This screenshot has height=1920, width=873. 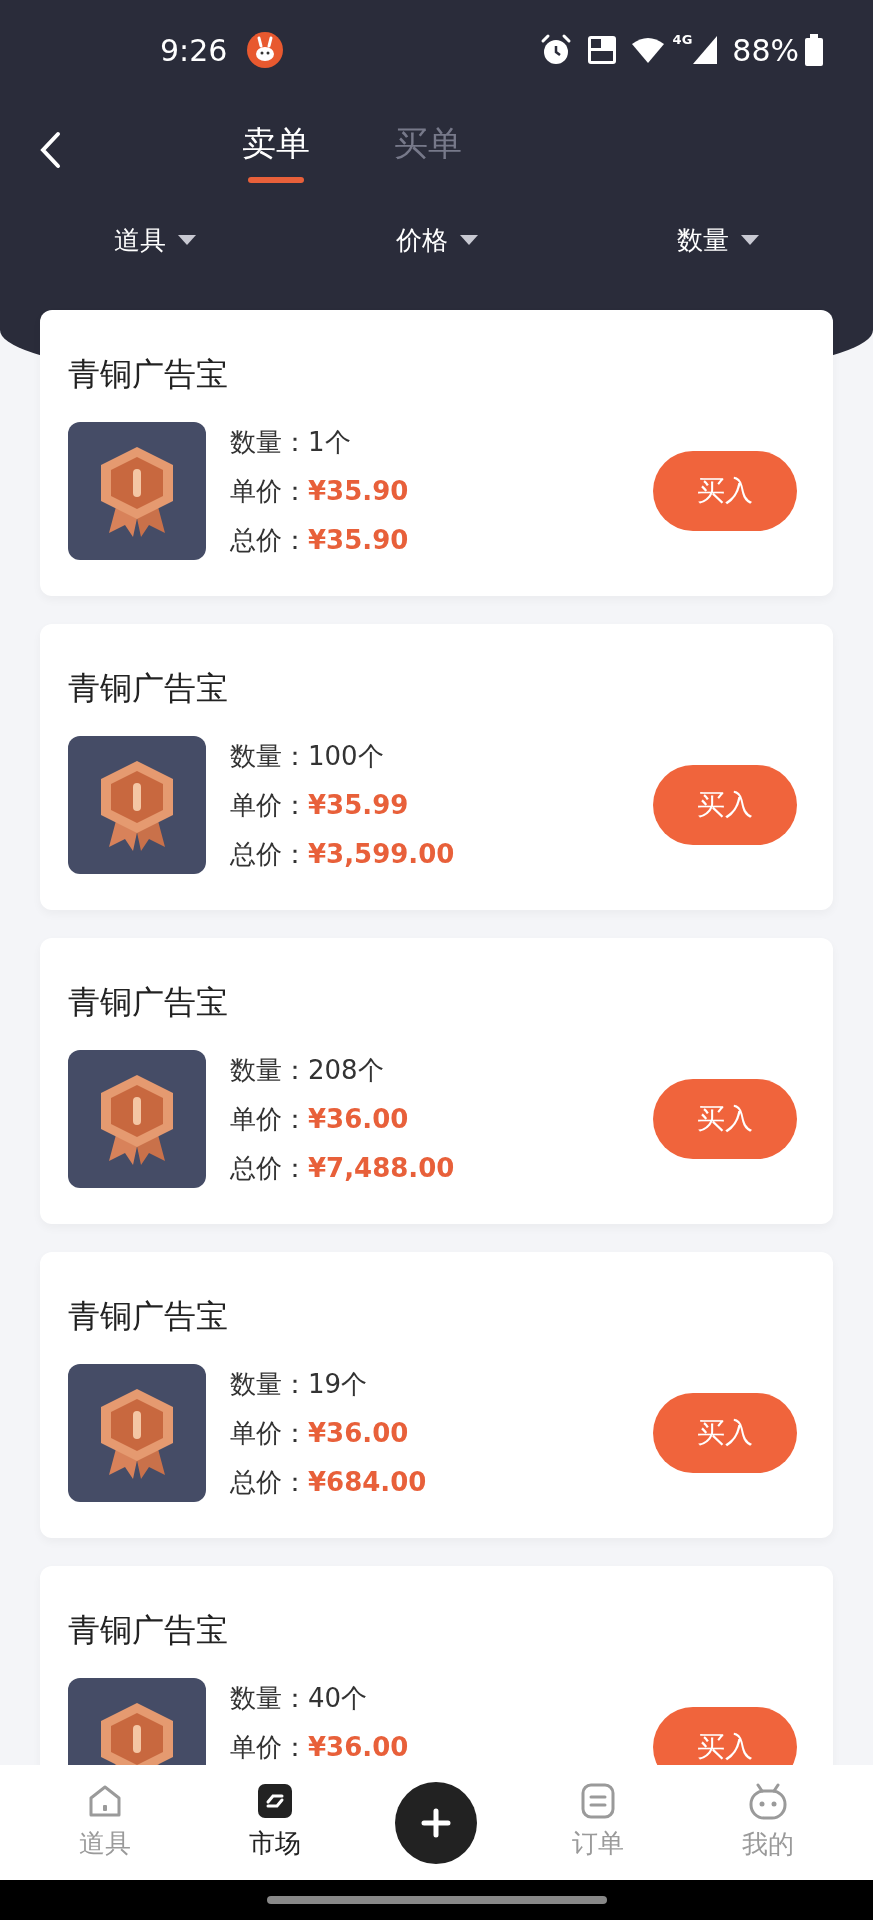 I want to click on total-price-value: ¥35.90, so click(x=358, y=540).